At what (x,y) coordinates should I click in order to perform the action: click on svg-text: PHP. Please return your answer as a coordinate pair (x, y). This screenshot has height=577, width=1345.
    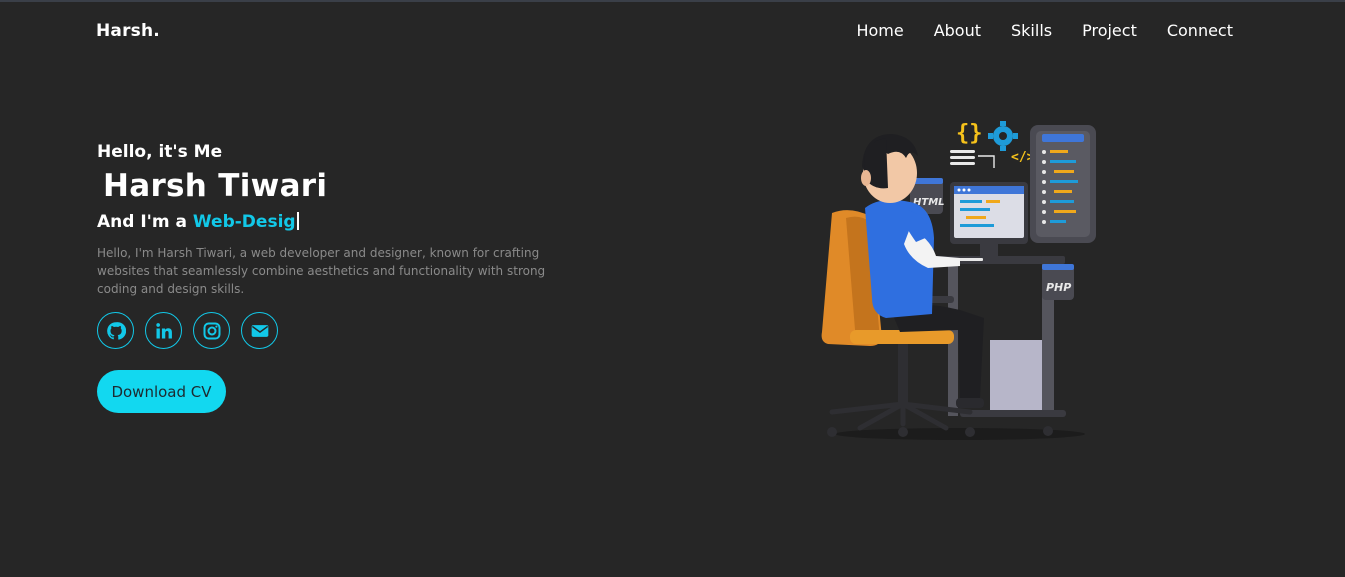
    Looking at the image, I should click on (1058, 287).